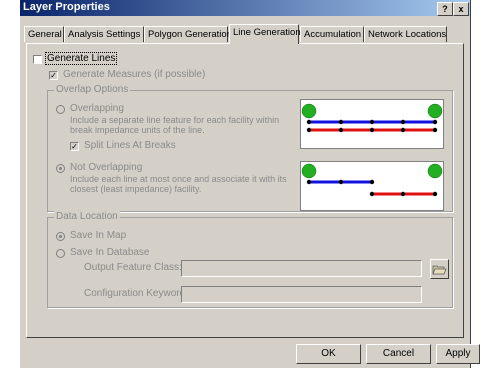 The width and height of the screenshot is (490, 368). What do you see at coordinates (92, 89) in the screenshot?
I see `overlap-options-title: Overlap Options` at bounding box center [92, 89].